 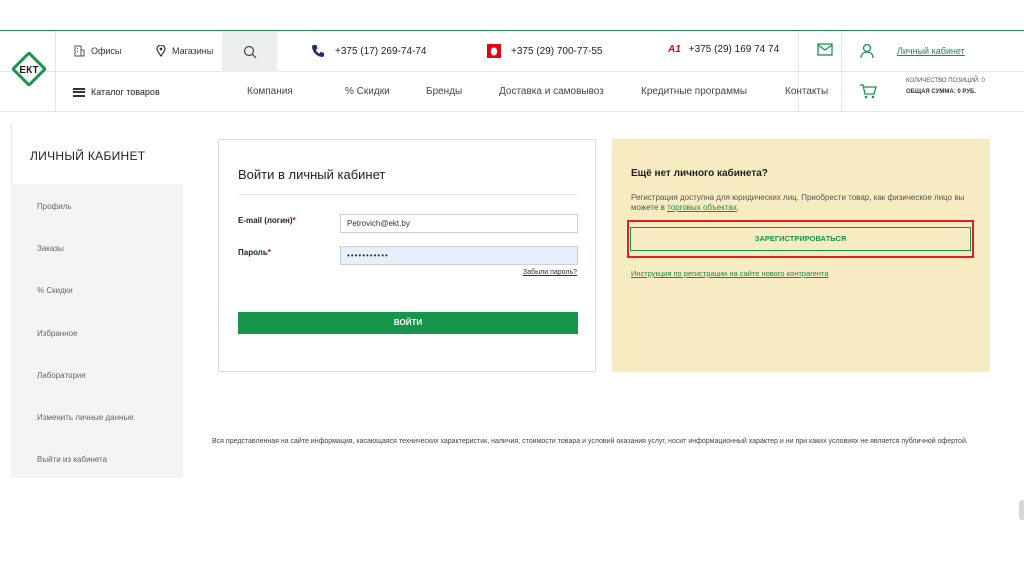 What do you see at coordinates (161, 51) in the screenshot?
I see `map-pin-icon` at bounding box center [161, 51].